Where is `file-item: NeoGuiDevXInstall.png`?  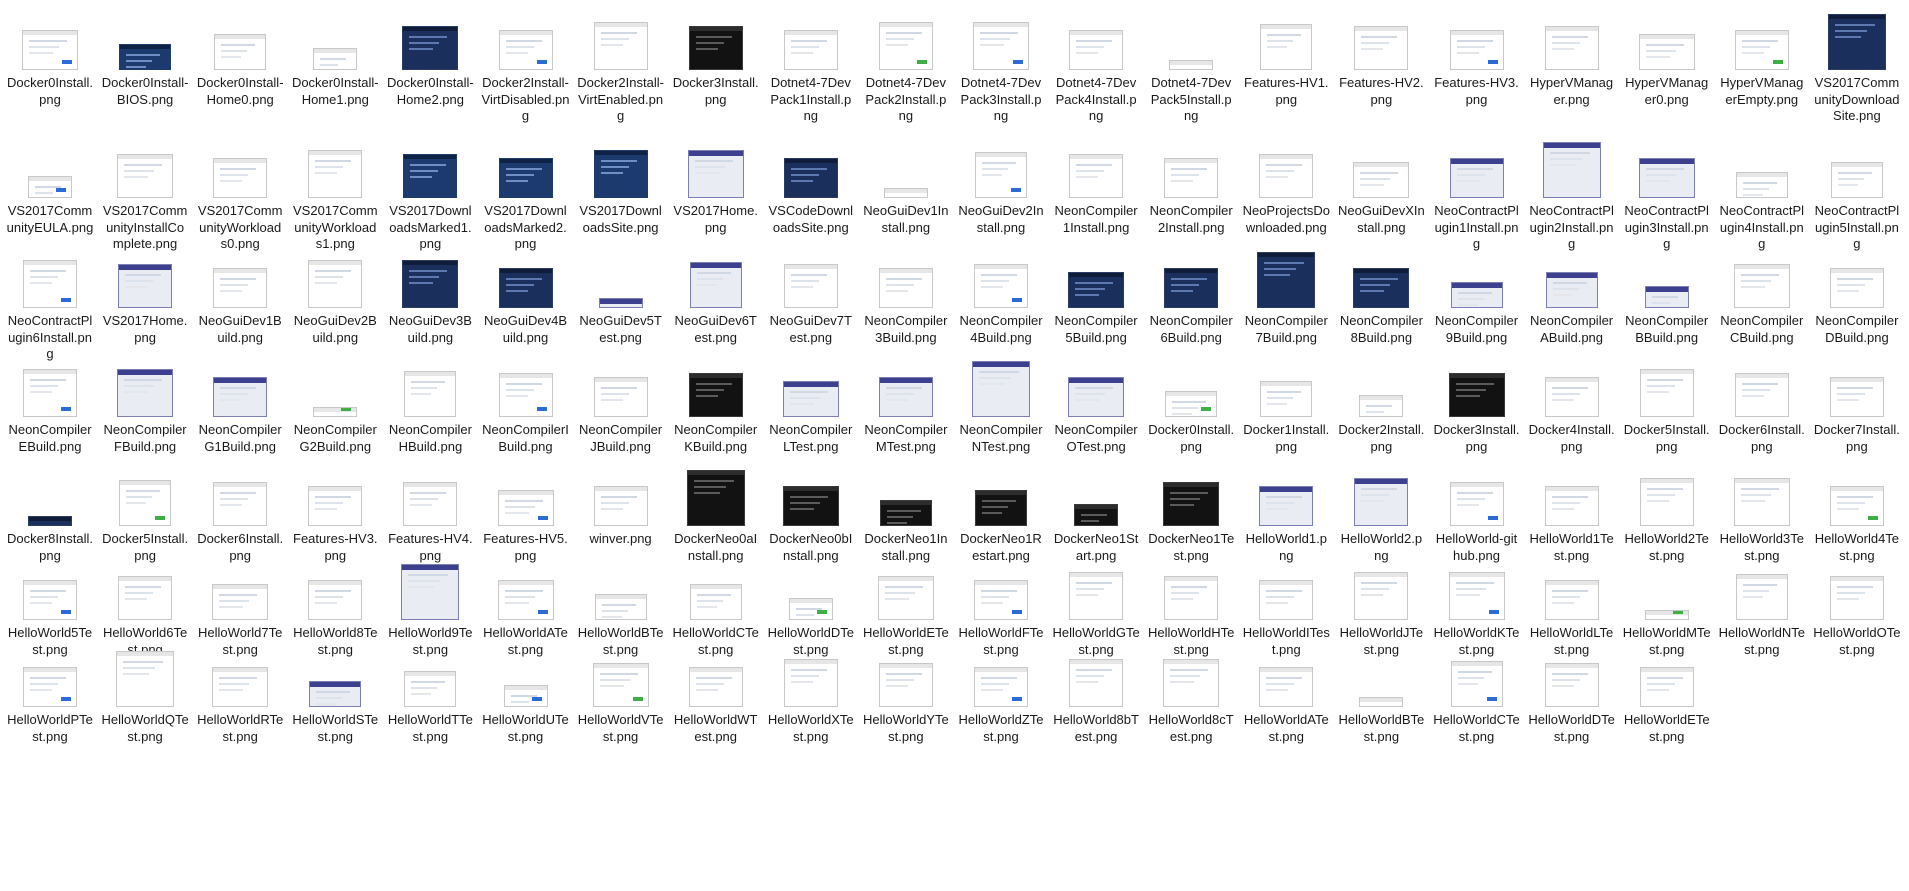 file-item: NeoGuiDevXInstall.png is located at coordinates (1381, 189).